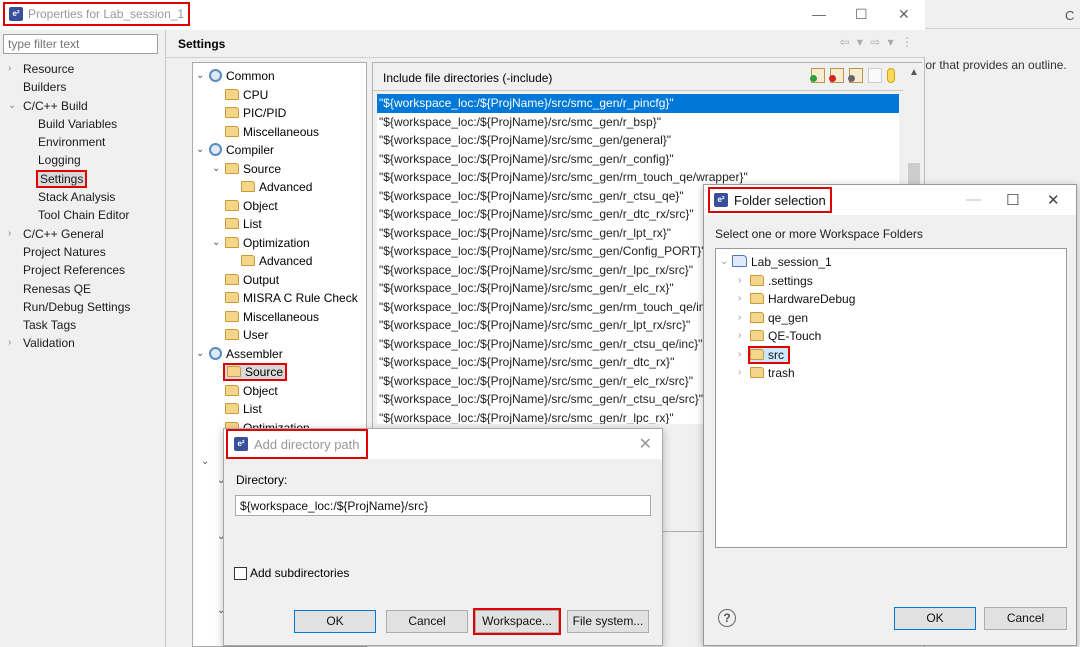 This screenshot has height=647, width=1080. What do you see at coordinates (279, 169) in the screenshot?
I see `tool-tree-item: ⌄ Source` at bounding box center [279, 169].